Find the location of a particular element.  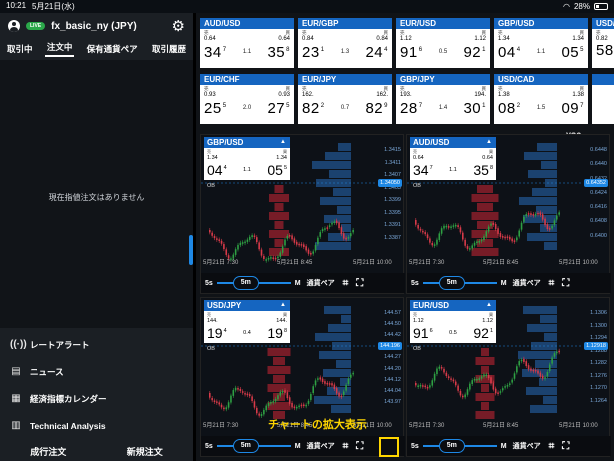

tab-open-positions: 取引中 is located at coordinates (20, 49).